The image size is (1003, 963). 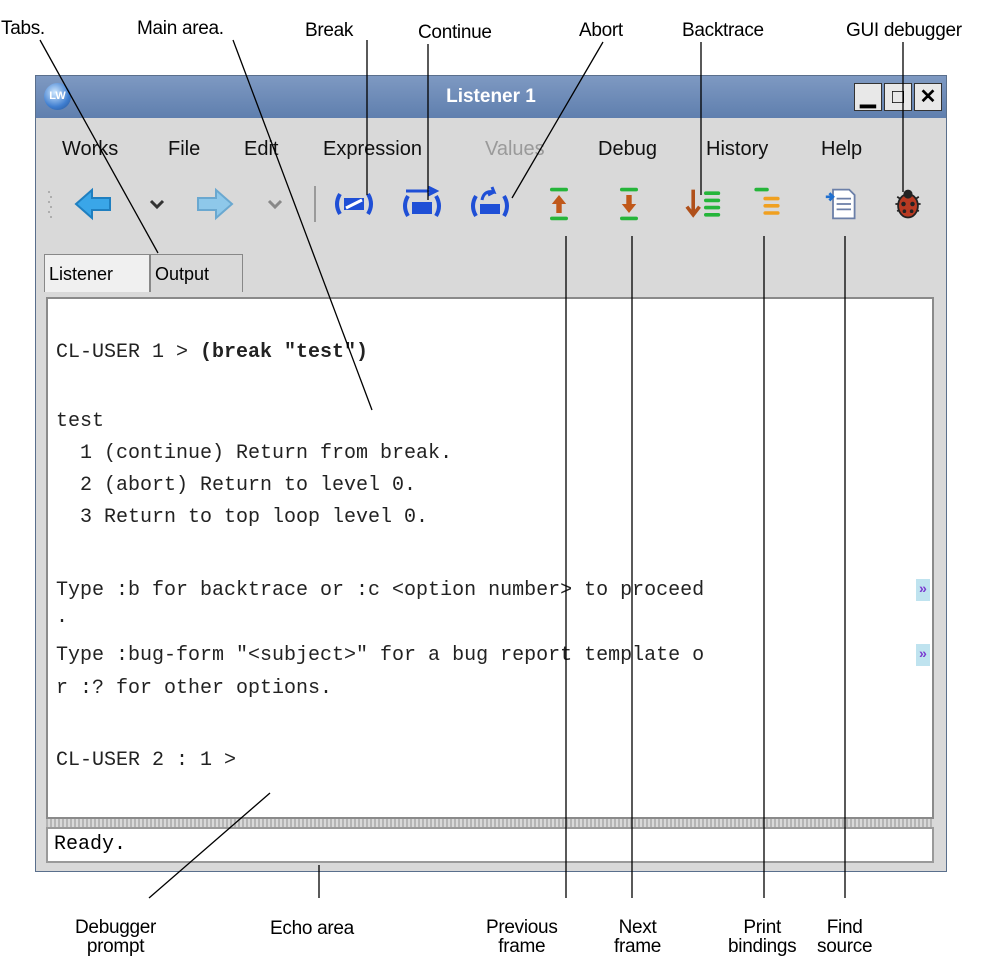 What do you see at coordinates (315, 204) in the screenshot?
I see `toolbar-separator` at bounding box center [315, 204].